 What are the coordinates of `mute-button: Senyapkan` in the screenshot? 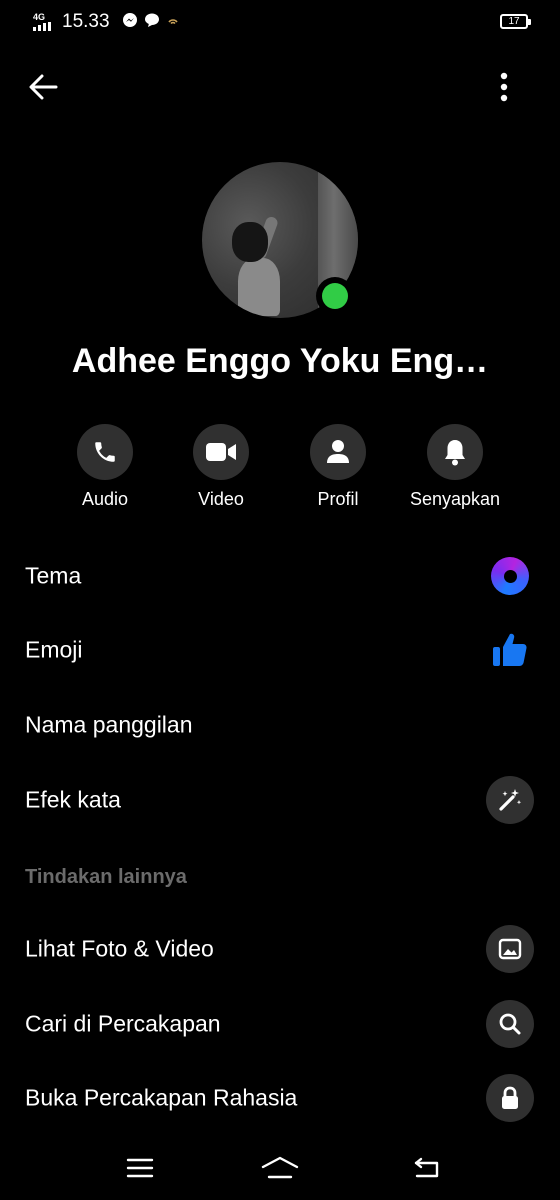 It's located at (455, 467).